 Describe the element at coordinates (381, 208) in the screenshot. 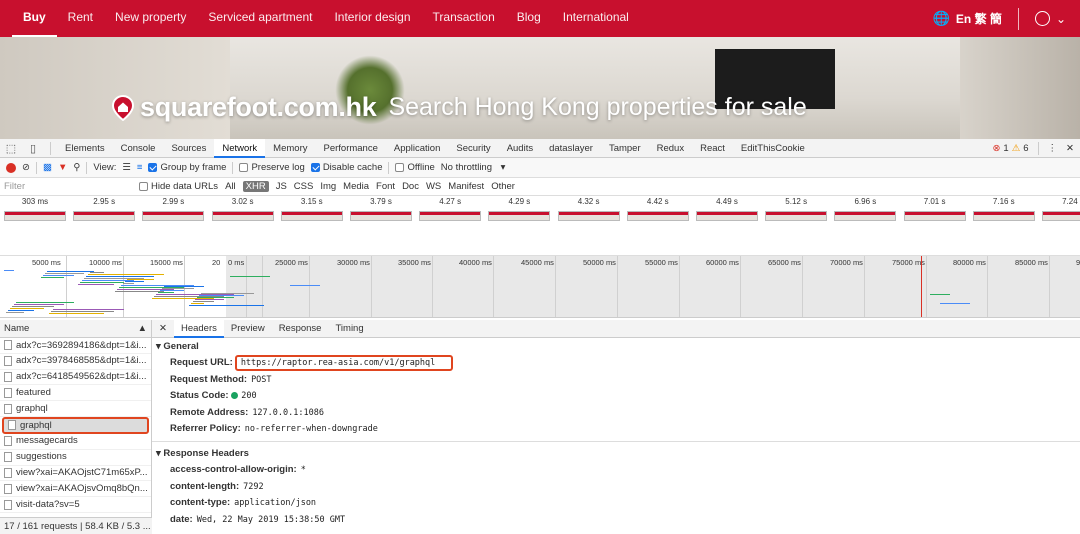

I see `filmstrip-frame: 3.79 s` at that location.